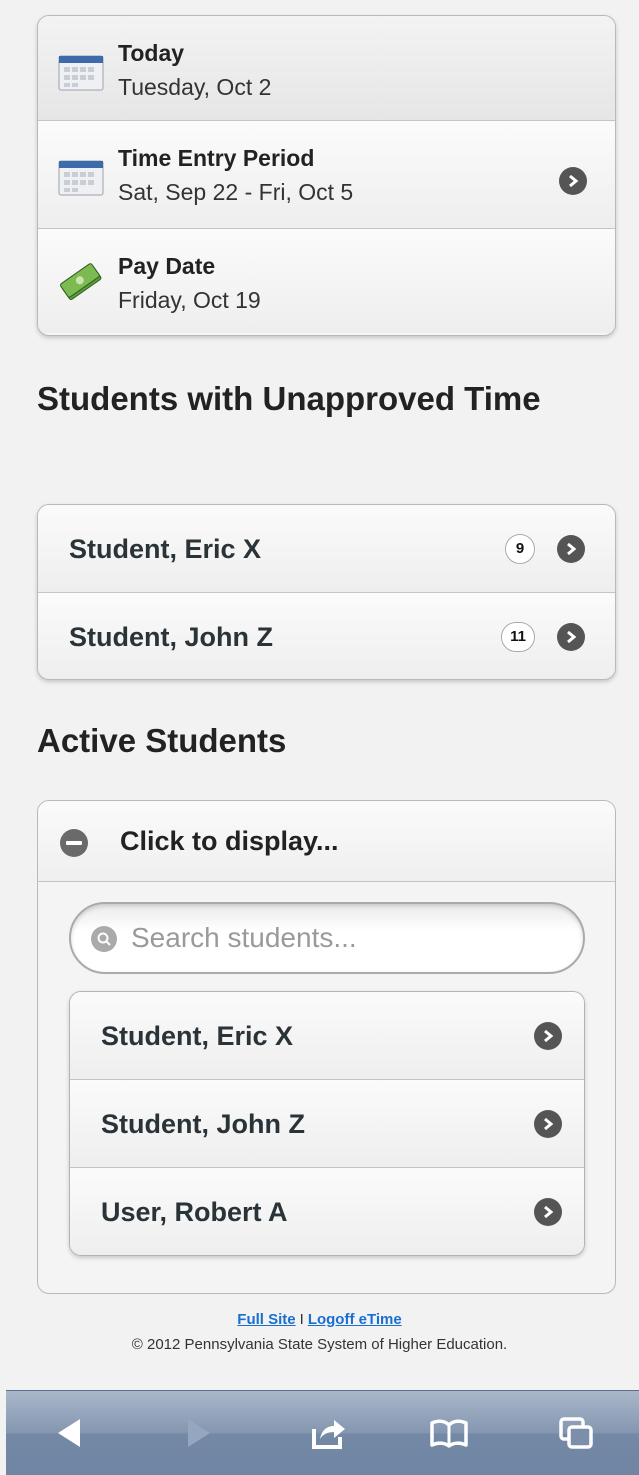  I want to click on share-icon, so click(328, 1434).